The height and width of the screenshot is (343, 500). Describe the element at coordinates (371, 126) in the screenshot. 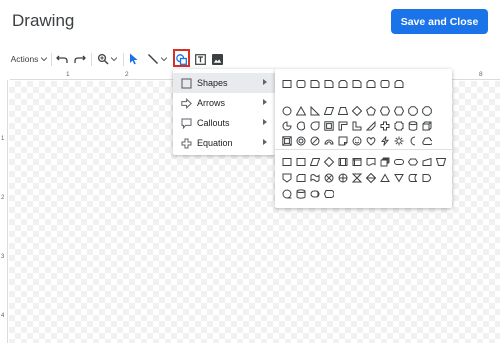

I see `diag-shape-icon` at that location.